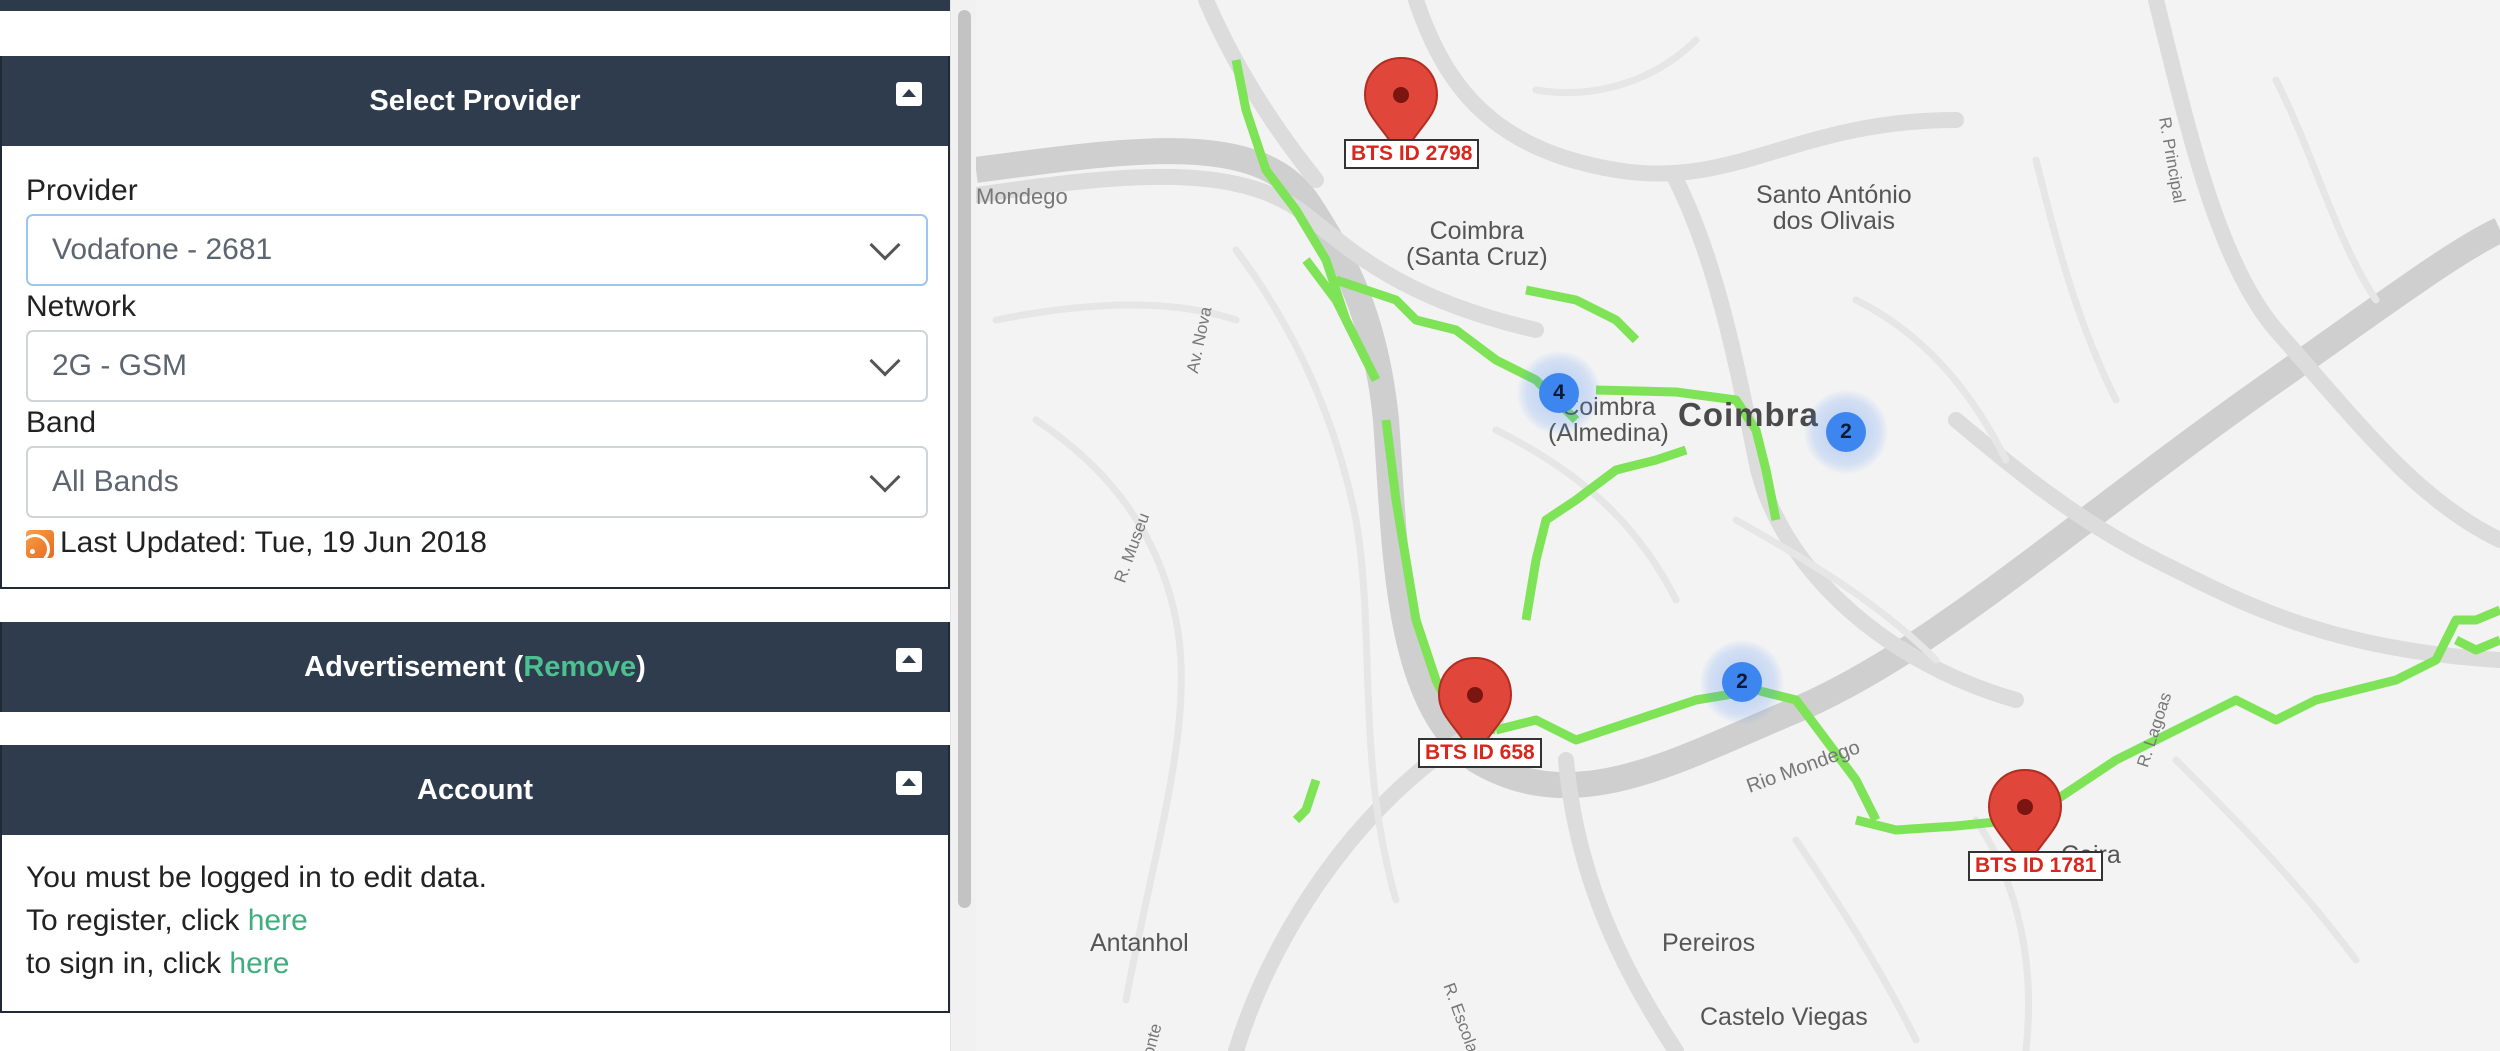  What do you see at coordinates (2036, 866) in the screenshot?
I see `bts-marker-label: BTS ID 1781` at bounding box center [2036, 866].